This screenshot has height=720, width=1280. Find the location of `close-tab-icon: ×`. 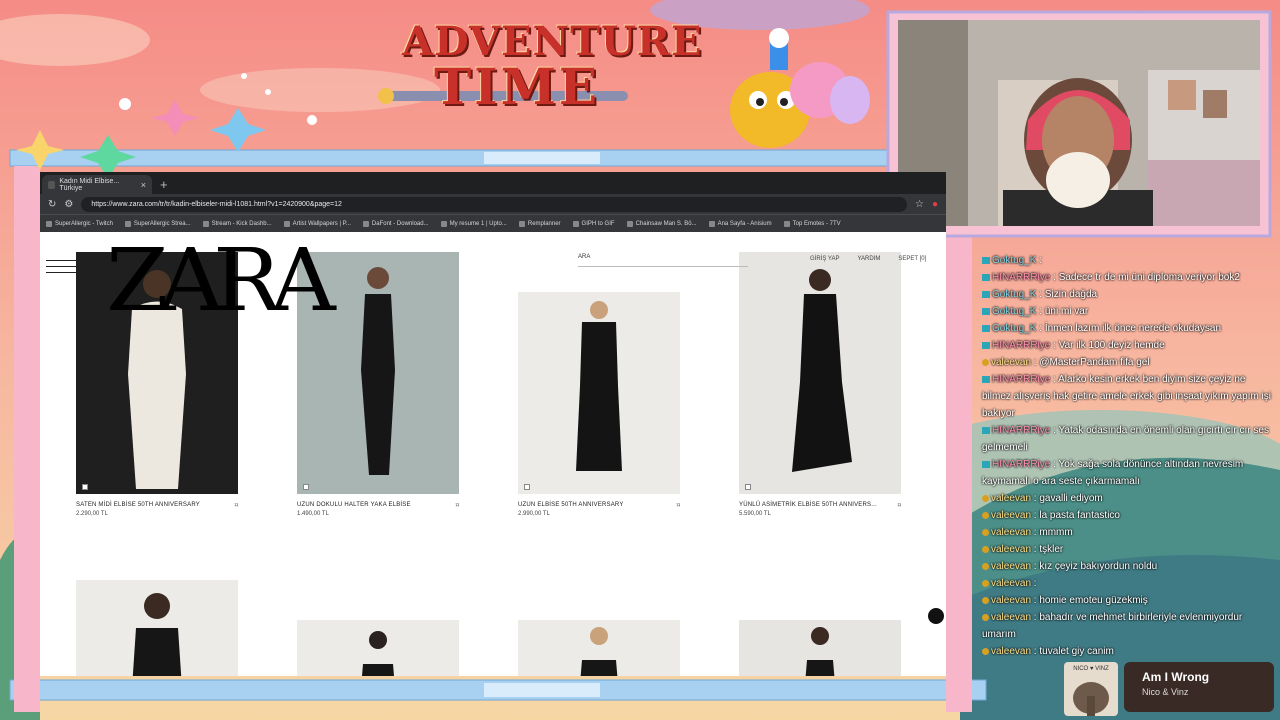

close-tab-icon: × is located at coordinates (143, 185).